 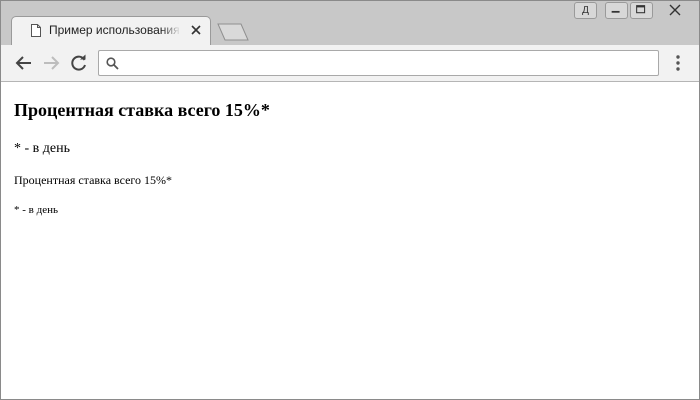 What do you see at coordinates (678, 63) in the screenshot?
I see `kebab-menu-icon` at bounding box center [678, 63].